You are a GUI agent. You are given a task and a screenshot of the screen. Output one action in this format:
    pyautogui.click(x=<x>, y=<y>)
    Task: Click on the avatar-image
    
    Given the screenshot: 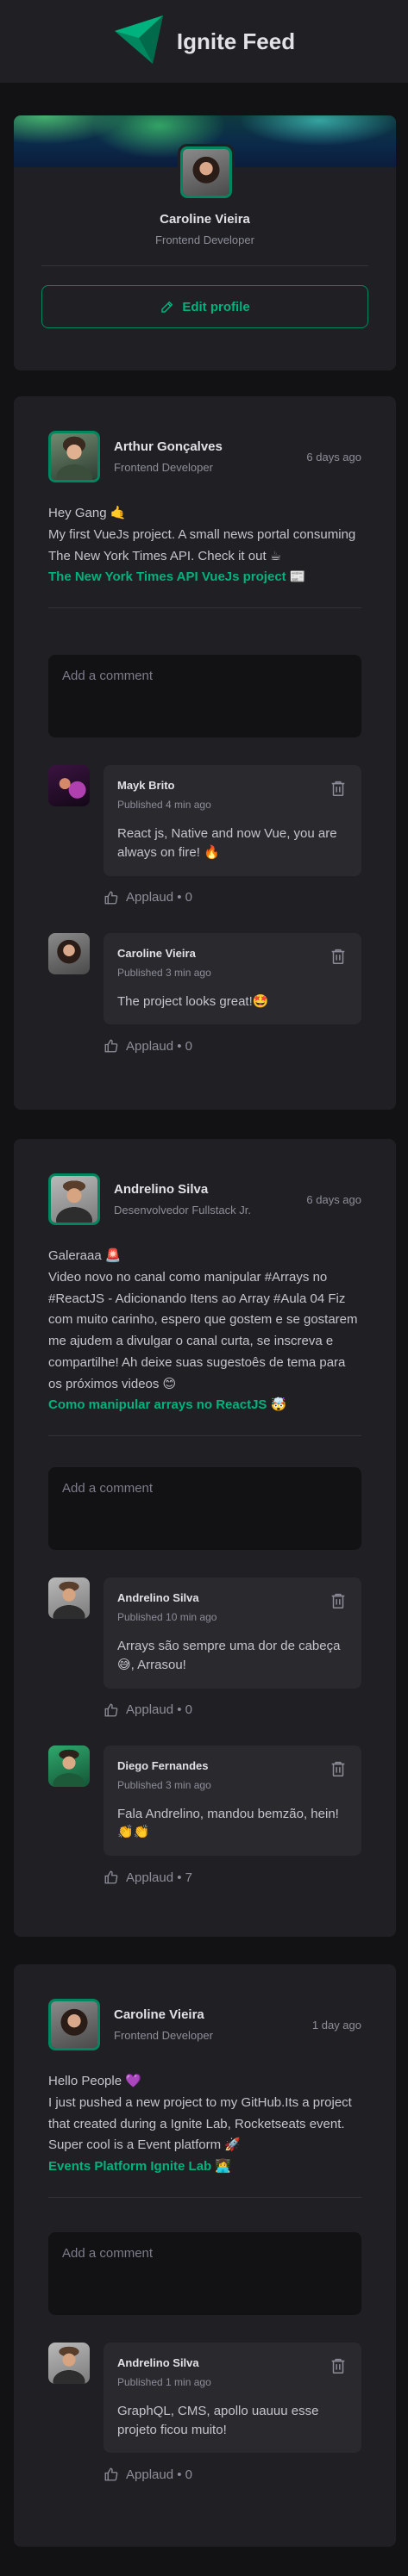 What is the action you would take?
    pyautogui.click(x=206, y=173)
    